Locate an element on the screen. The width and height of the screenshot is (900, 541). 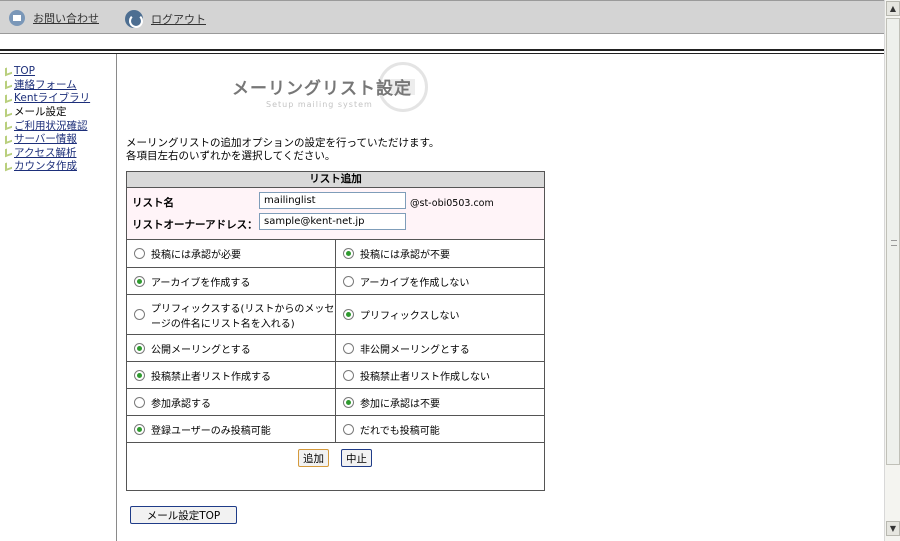
list-name-label: リスト名 is located at coordinates (153, 203).